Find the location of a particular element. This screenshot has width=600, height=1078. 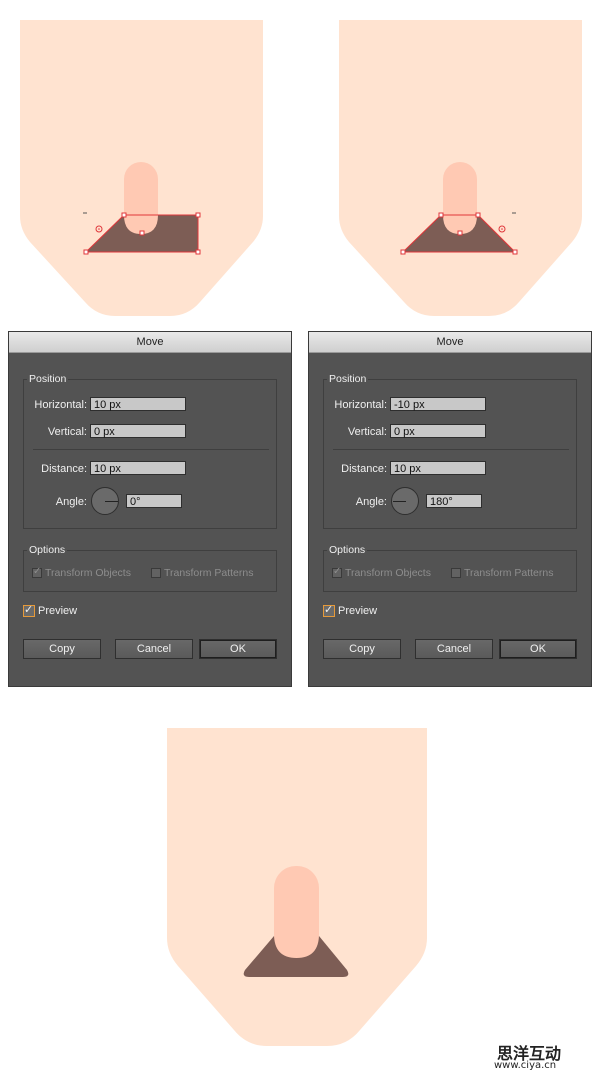

horizontal-field: -10 px is located at coordinates (438, 404).